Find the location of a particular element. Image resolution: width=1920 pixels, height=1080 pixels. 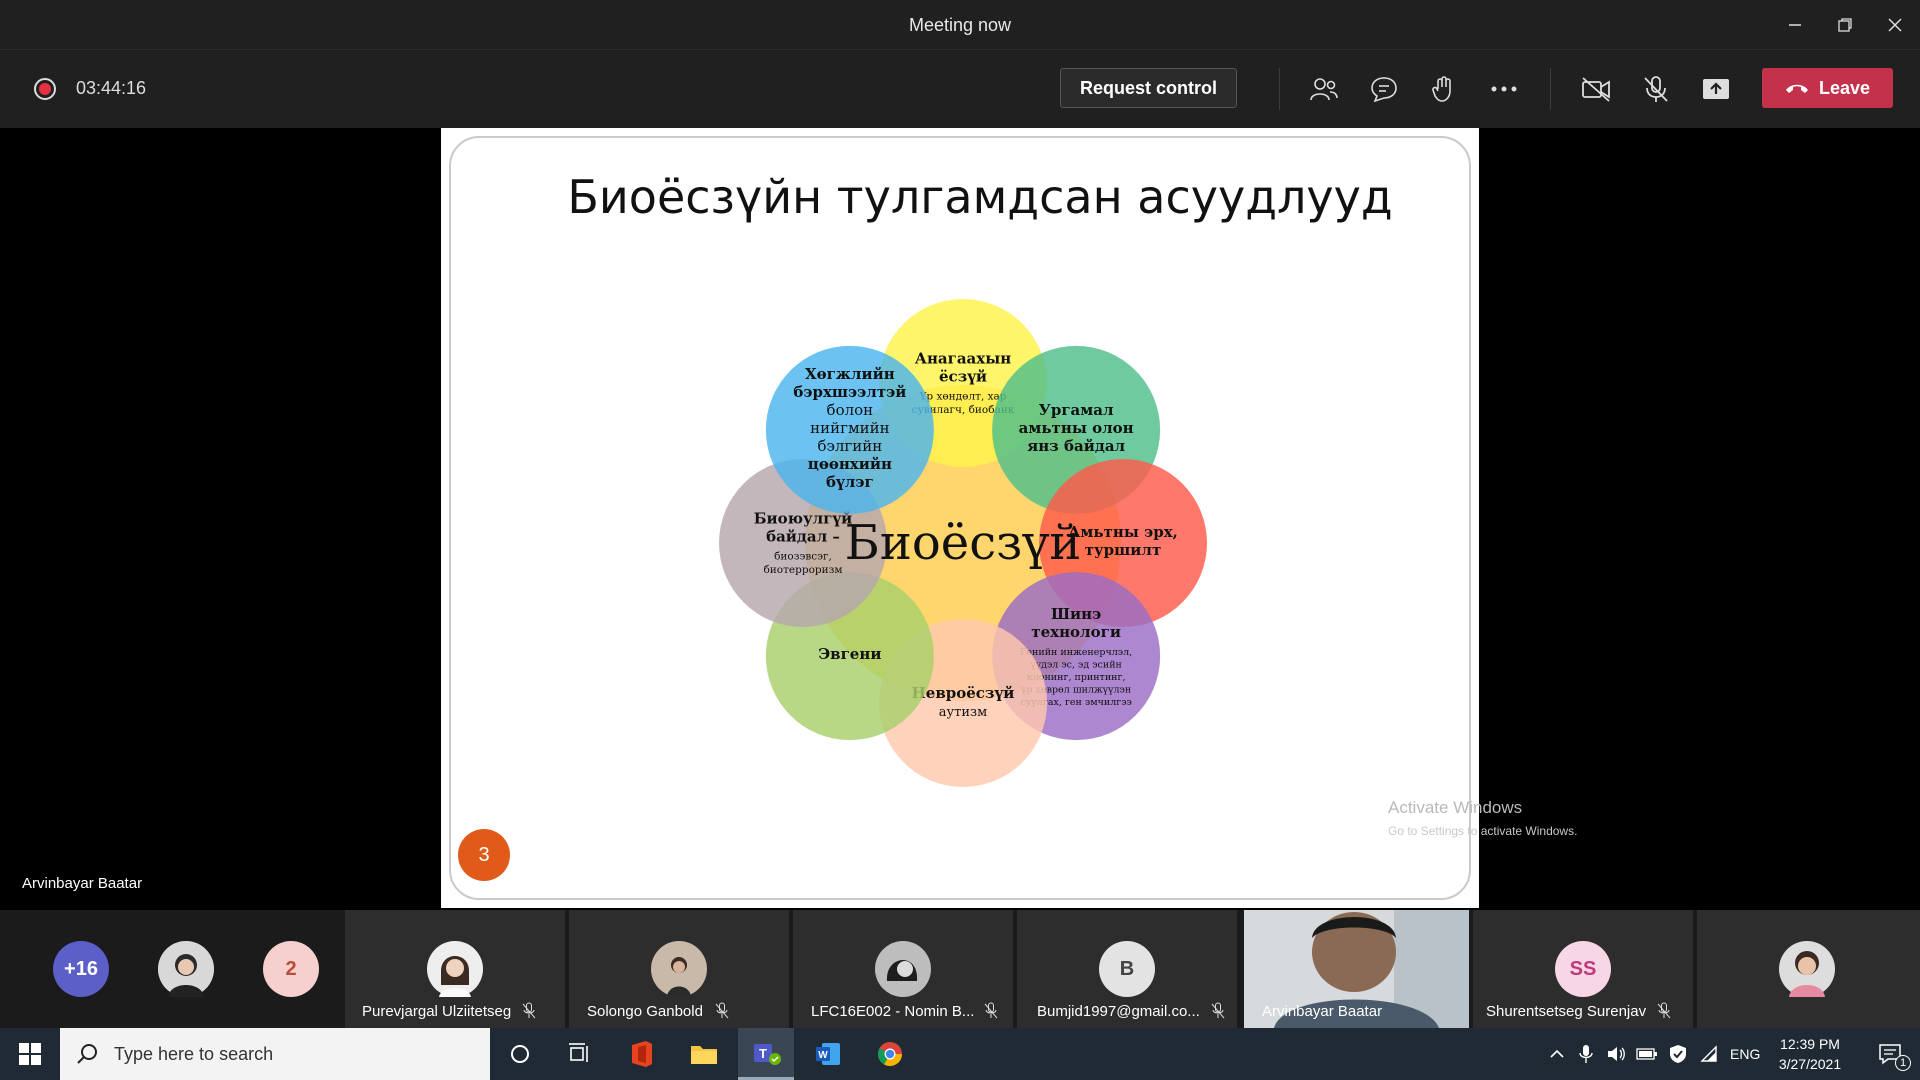

meeting-toolbar: 03:44:16 Request control Leave is located at coordinates (960, 89).